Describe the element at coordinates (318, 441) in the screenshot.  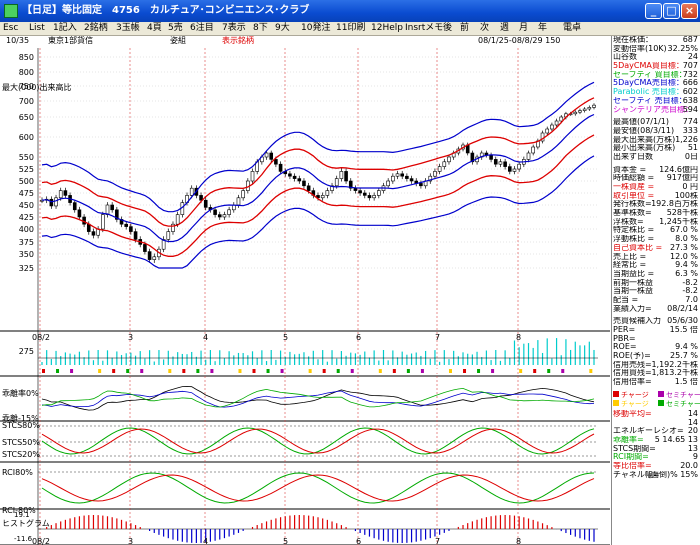
I see `stoch-k-line` at that location.